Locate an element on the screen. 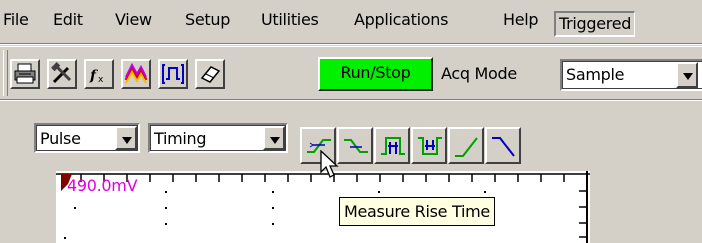  hammer-wrench-icon is located at coordinates (61, 73).